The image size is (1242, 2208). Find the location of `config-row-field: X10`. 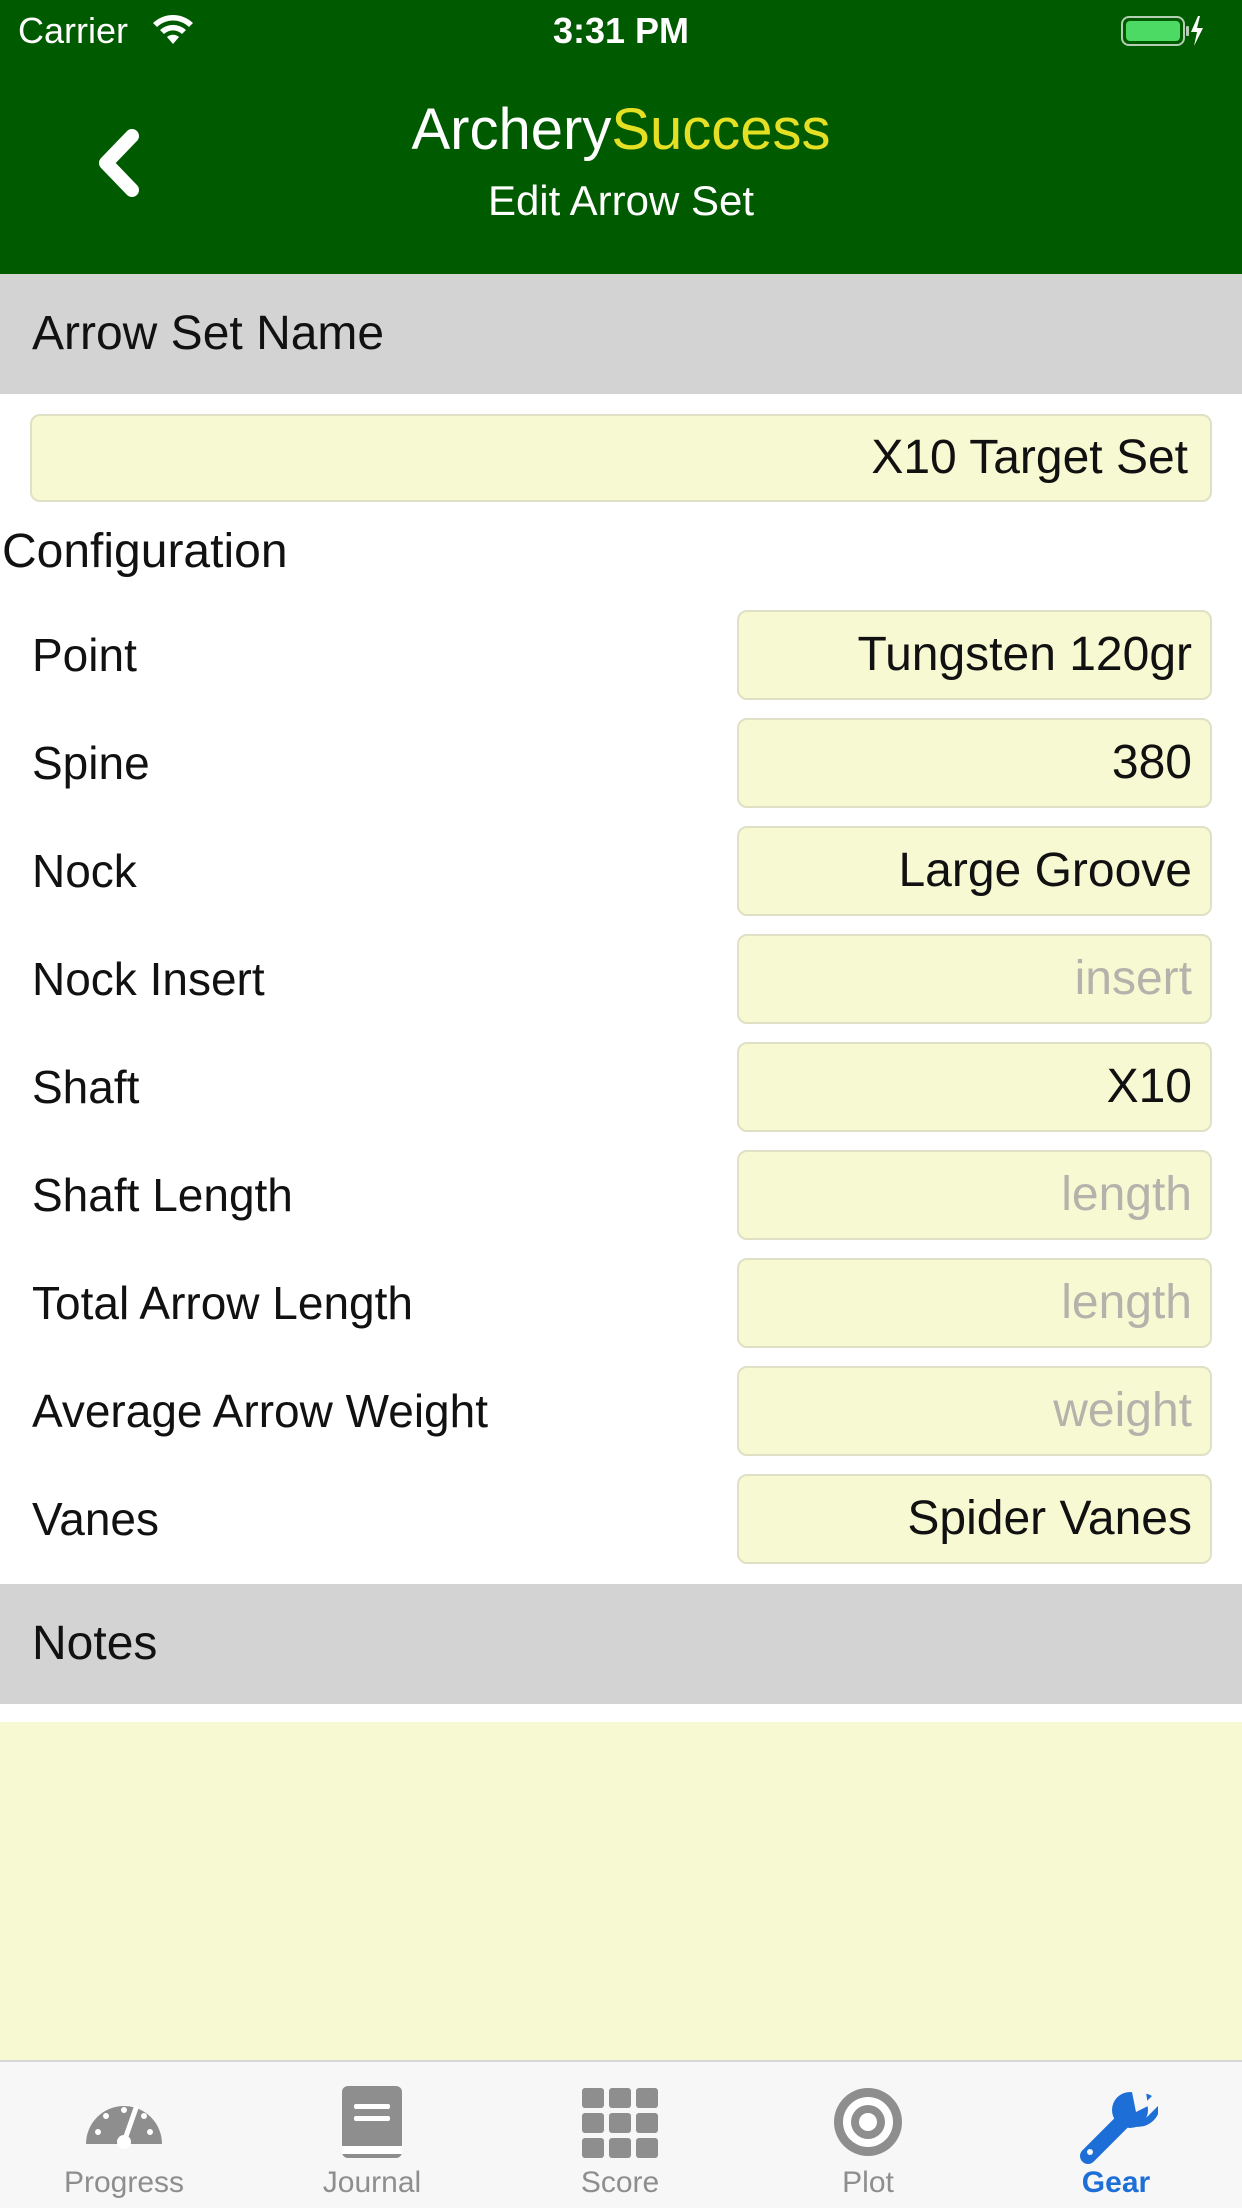

config-row-field: X10 is located at coordinates (974, 1087).